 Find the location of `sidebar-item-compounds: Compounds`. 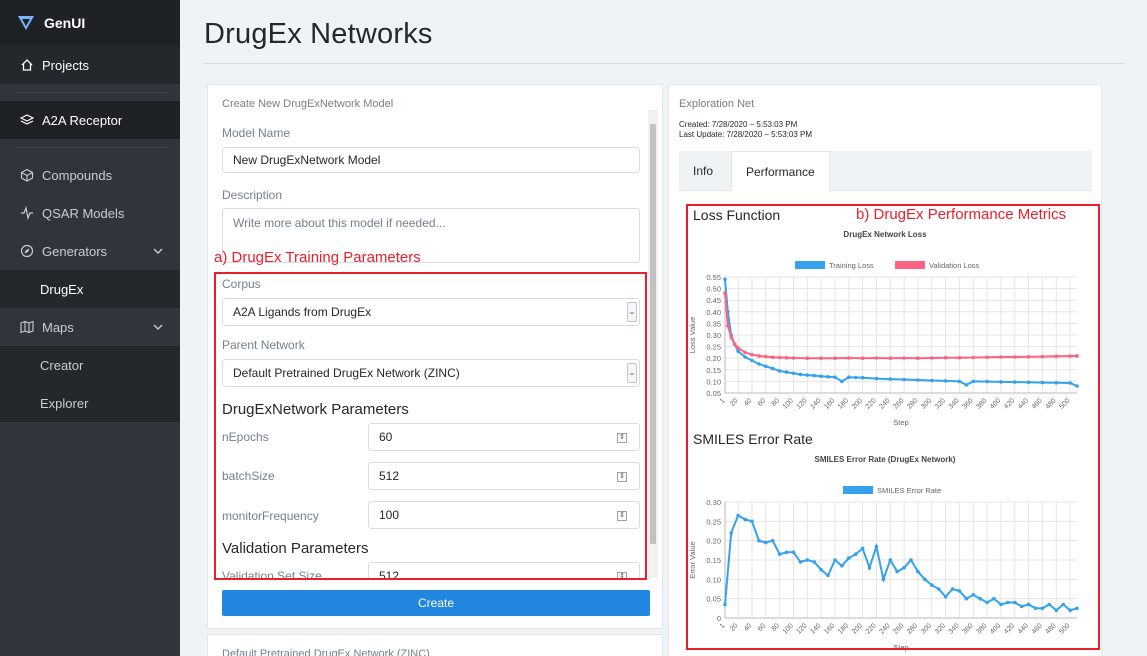

sidebar-item-compounds: Compounds is located at coordinates (90, 175).